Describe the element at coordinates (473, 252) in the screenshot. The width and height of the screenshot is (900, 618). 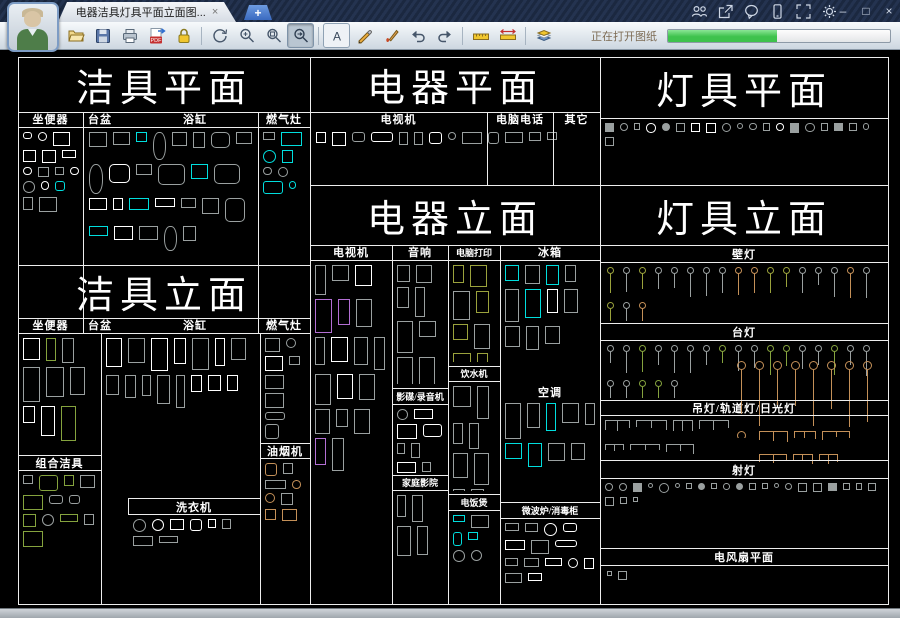
I see `col-label-pc-print: 电脑打印` at that location.